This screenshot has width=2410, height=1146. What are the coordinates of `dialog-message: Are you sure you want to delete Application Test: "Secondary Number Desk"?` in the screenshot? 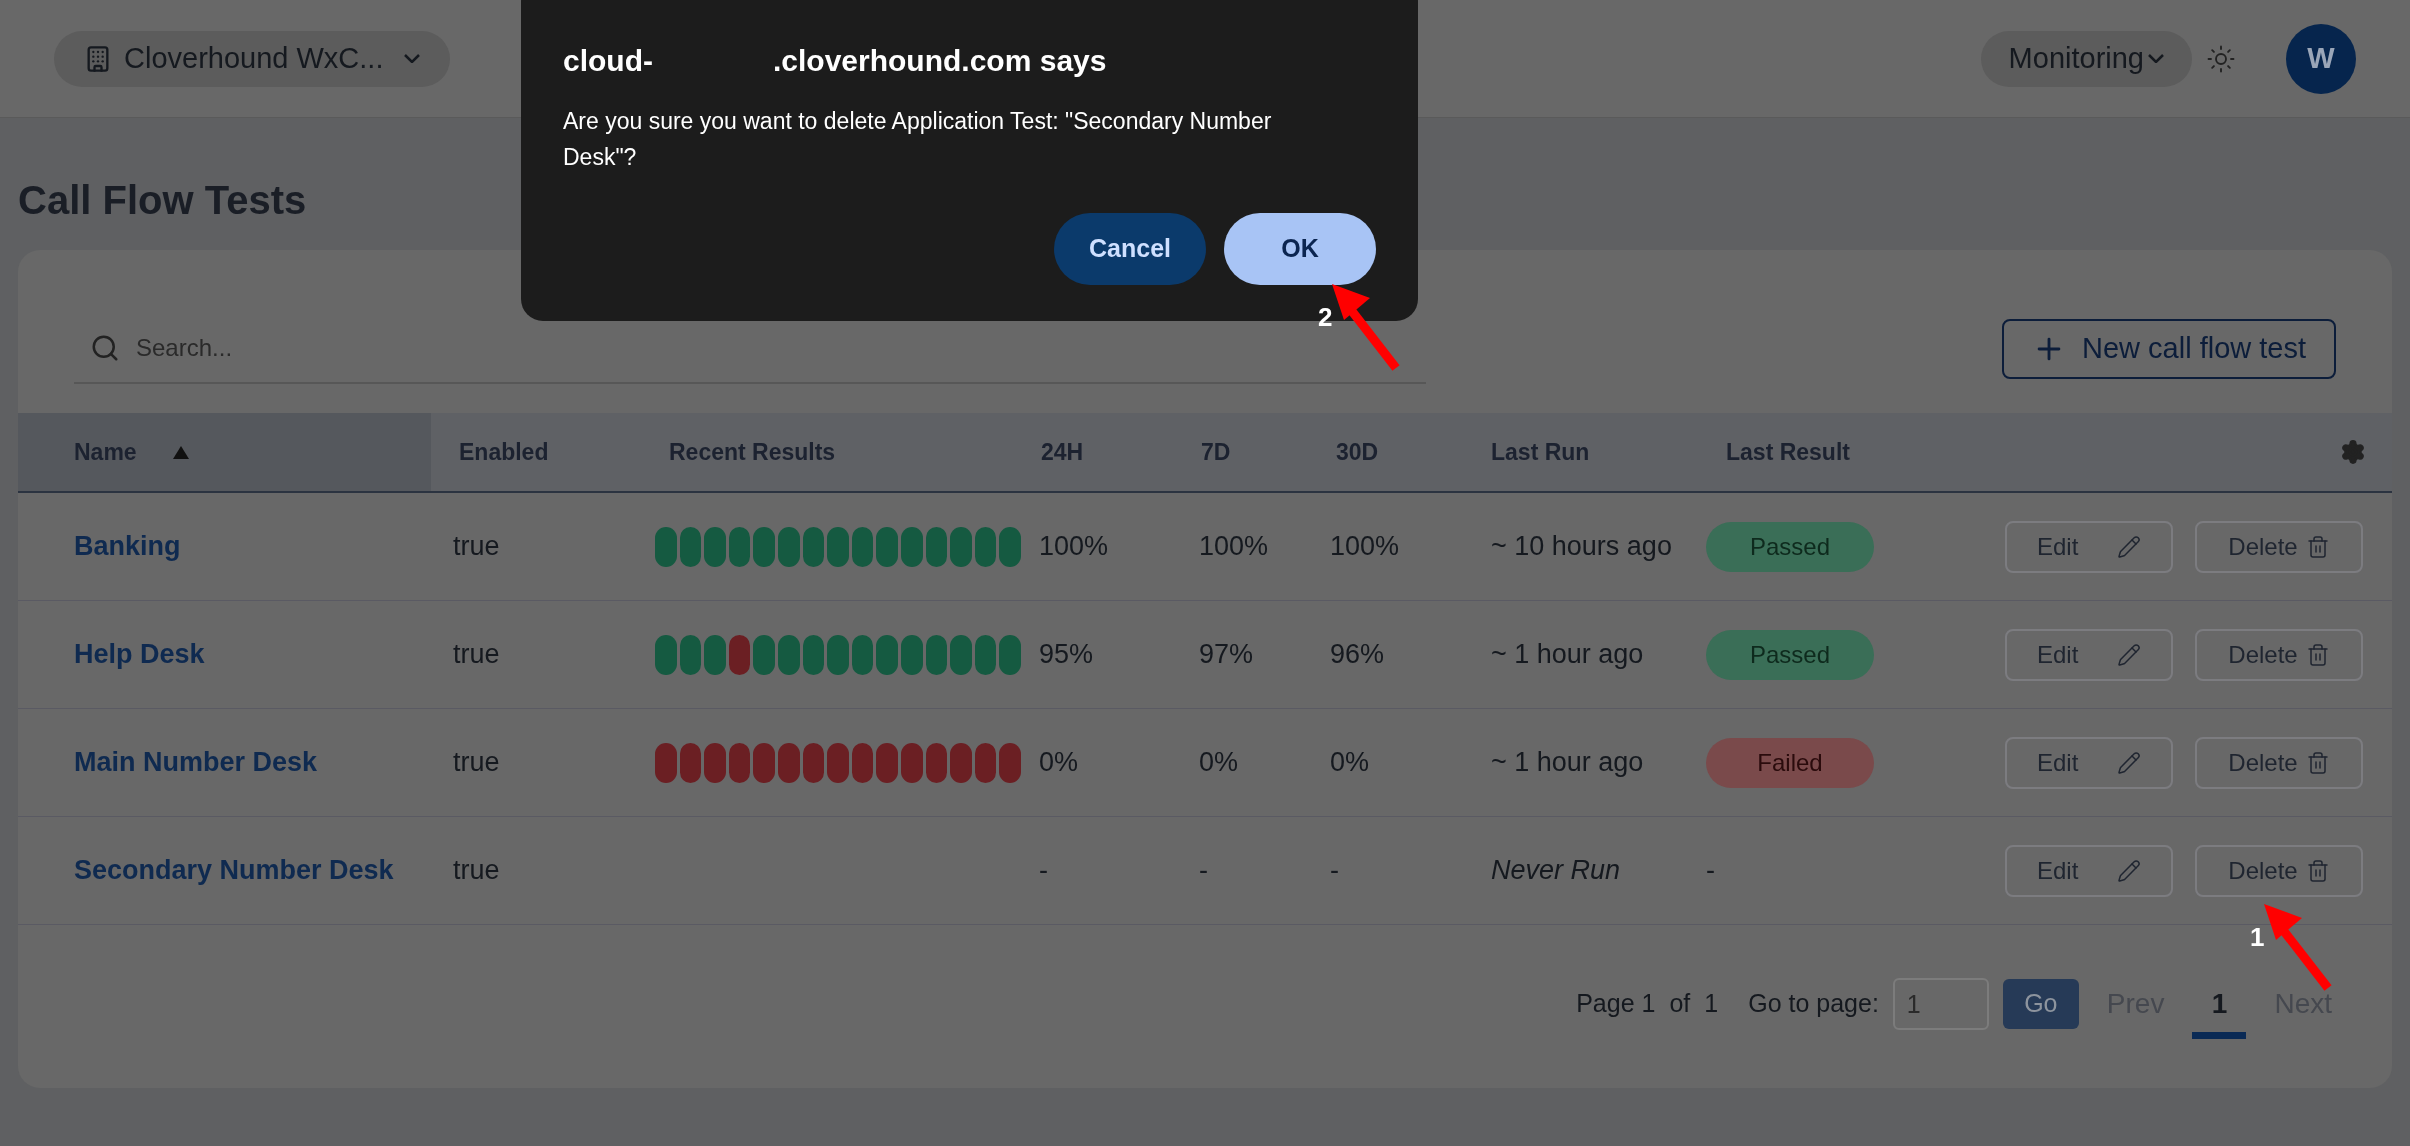 It's located at (918, 139).